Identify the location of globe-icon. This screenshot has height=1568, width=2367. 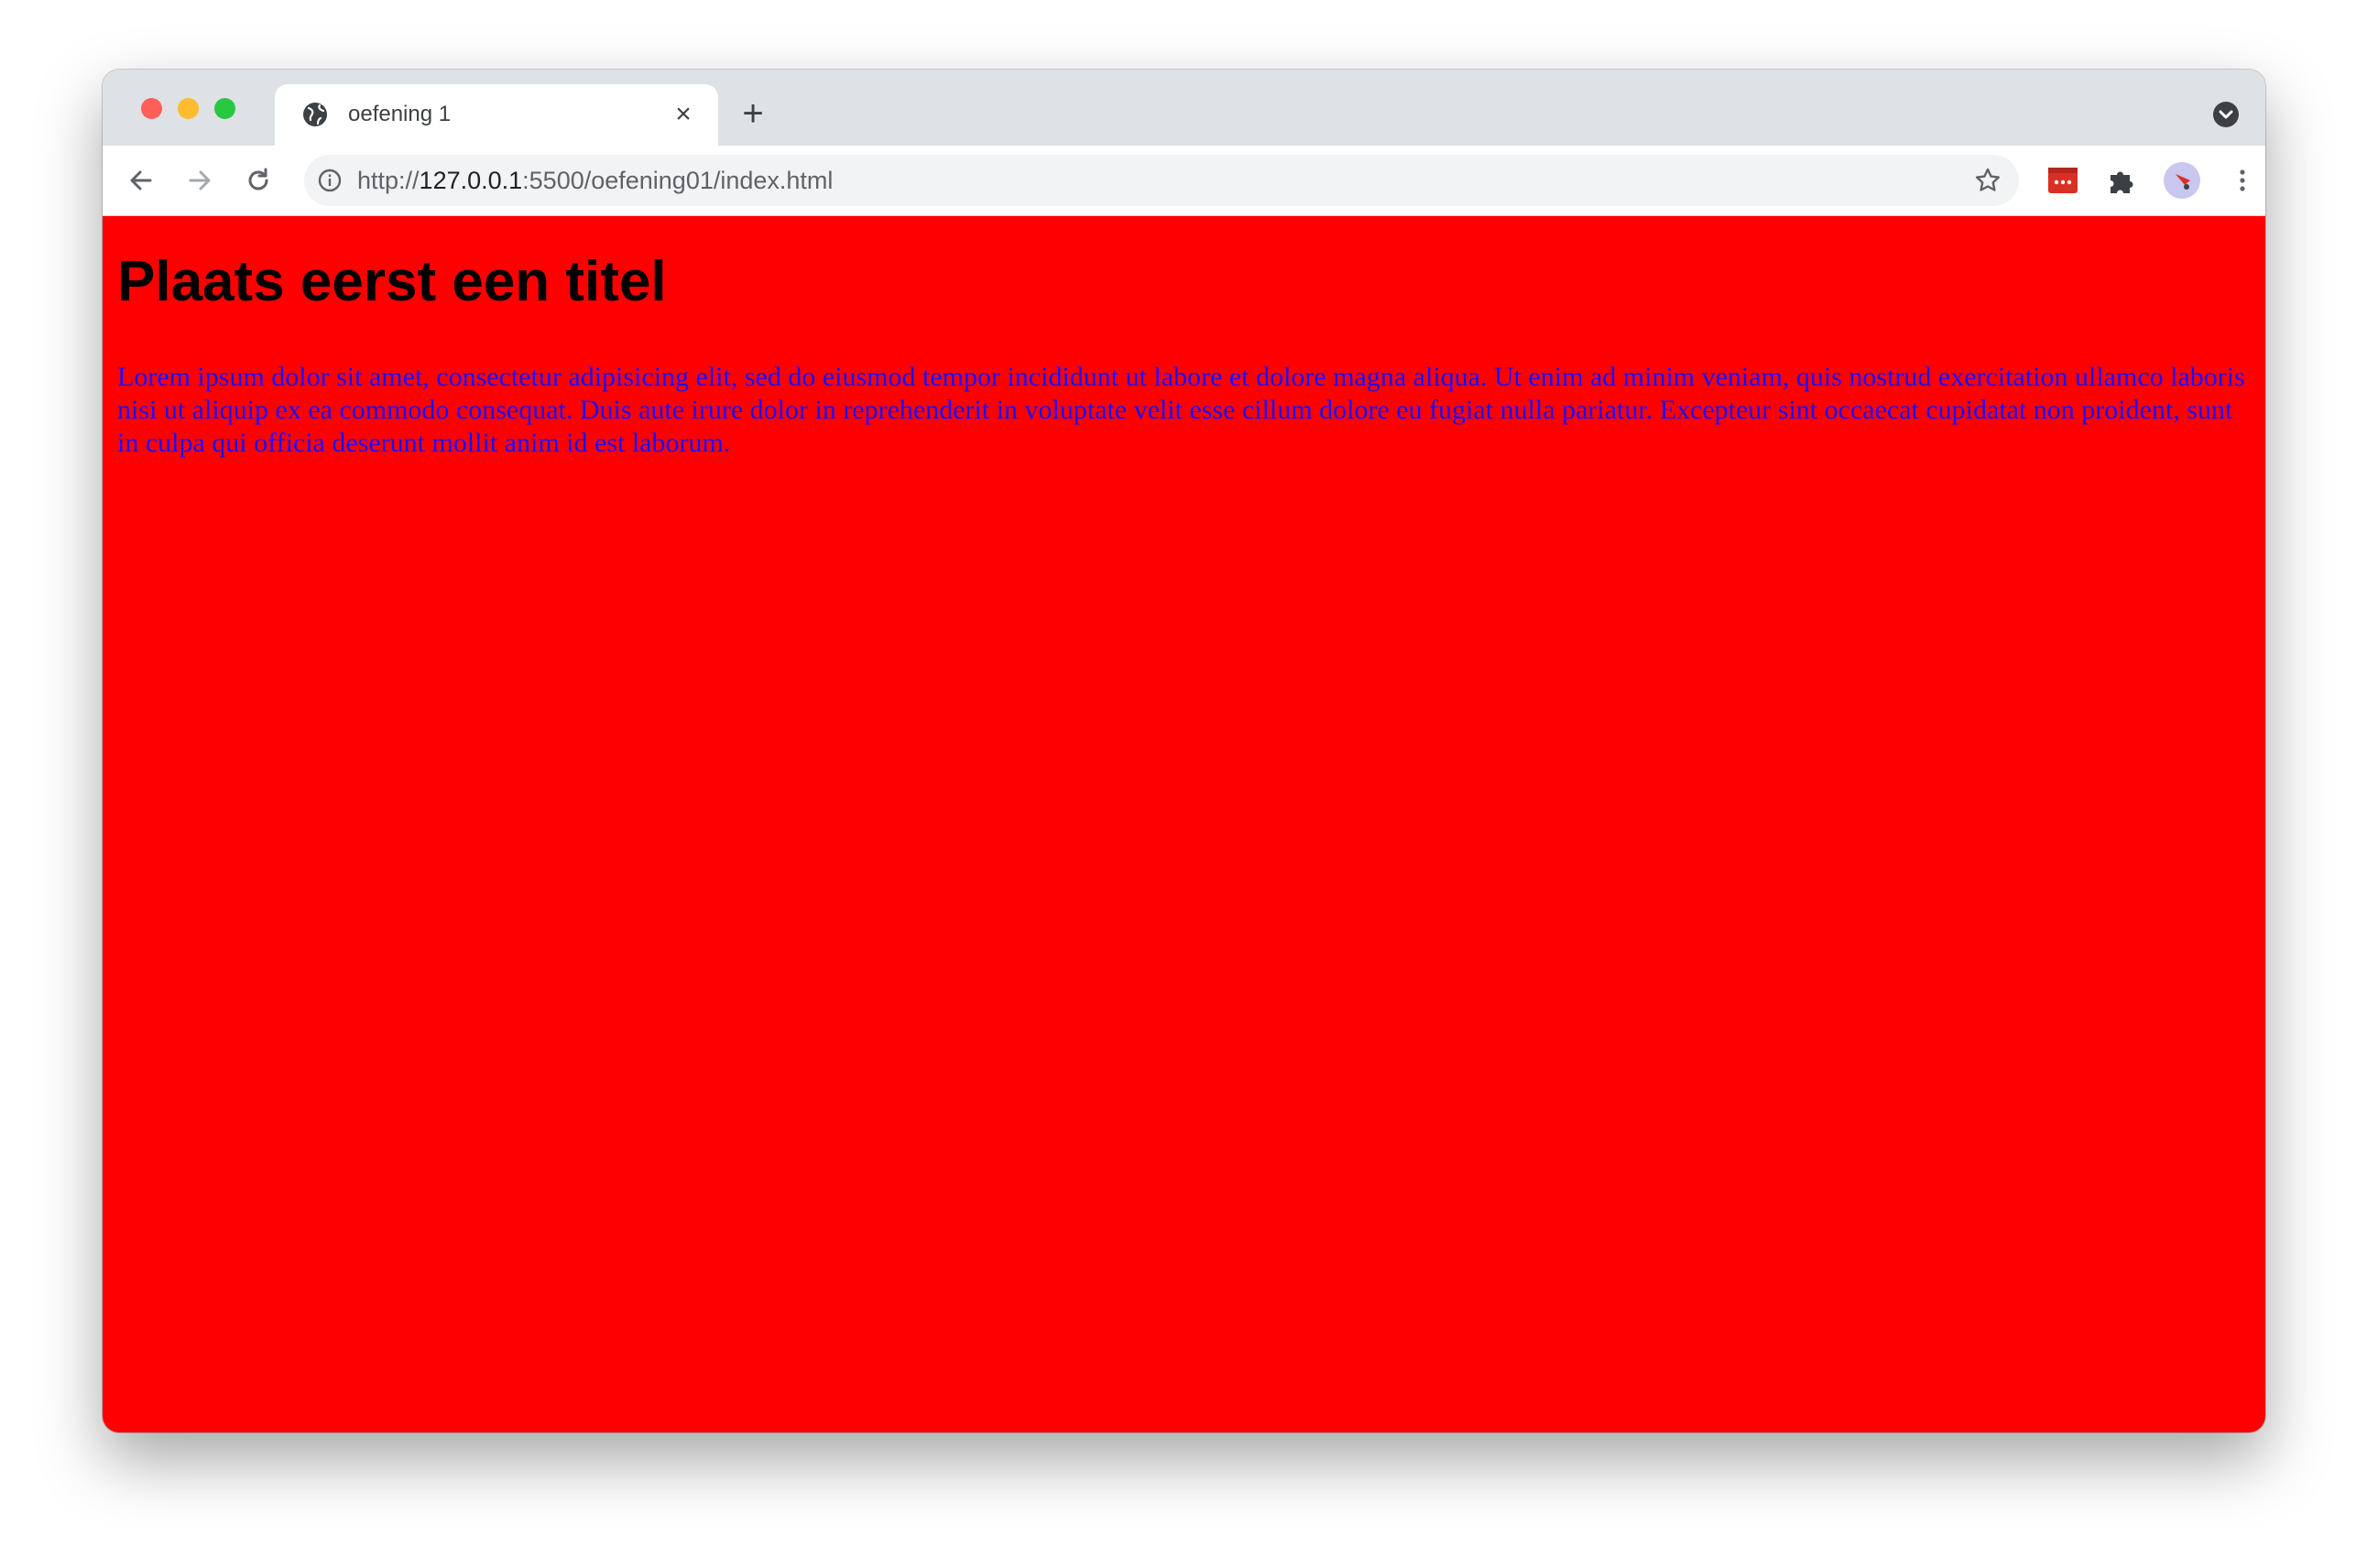
(315, 114).